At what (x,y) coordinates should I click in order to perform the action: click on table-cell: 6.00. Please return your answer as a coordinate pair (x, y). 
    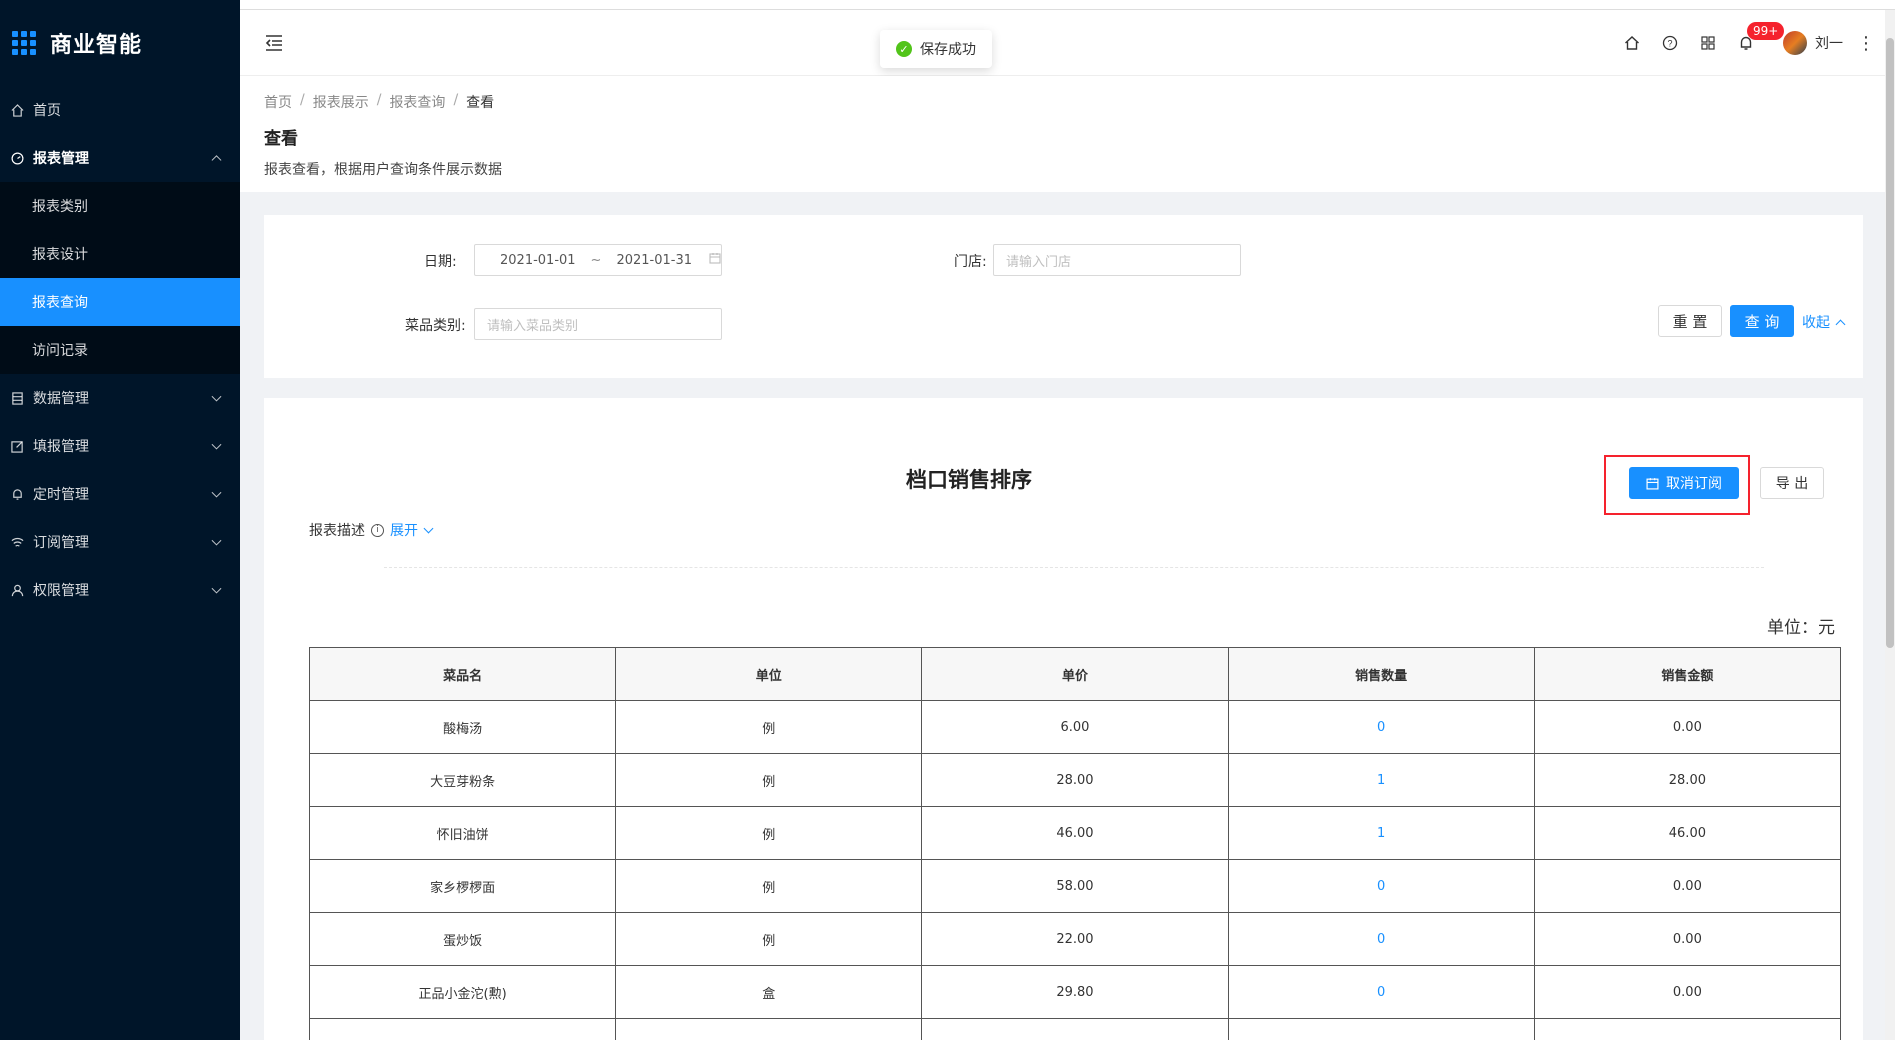
    Looking at the image, I should click on (1075, 727).